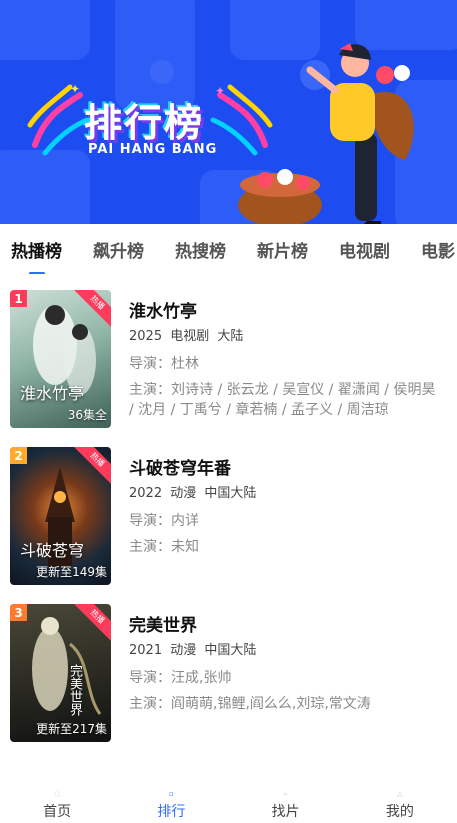  I want to click on nav-label: 排行, so click(171, 812).